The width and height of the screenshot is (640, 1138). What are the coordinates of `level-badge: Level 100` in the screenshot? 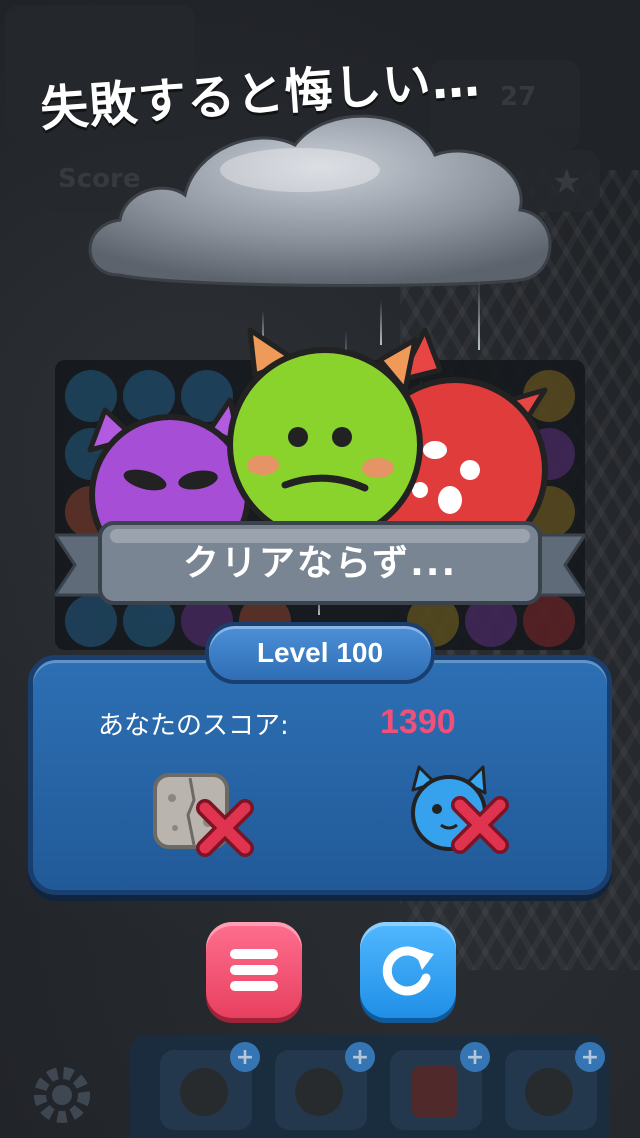 It's located at (320, 653).